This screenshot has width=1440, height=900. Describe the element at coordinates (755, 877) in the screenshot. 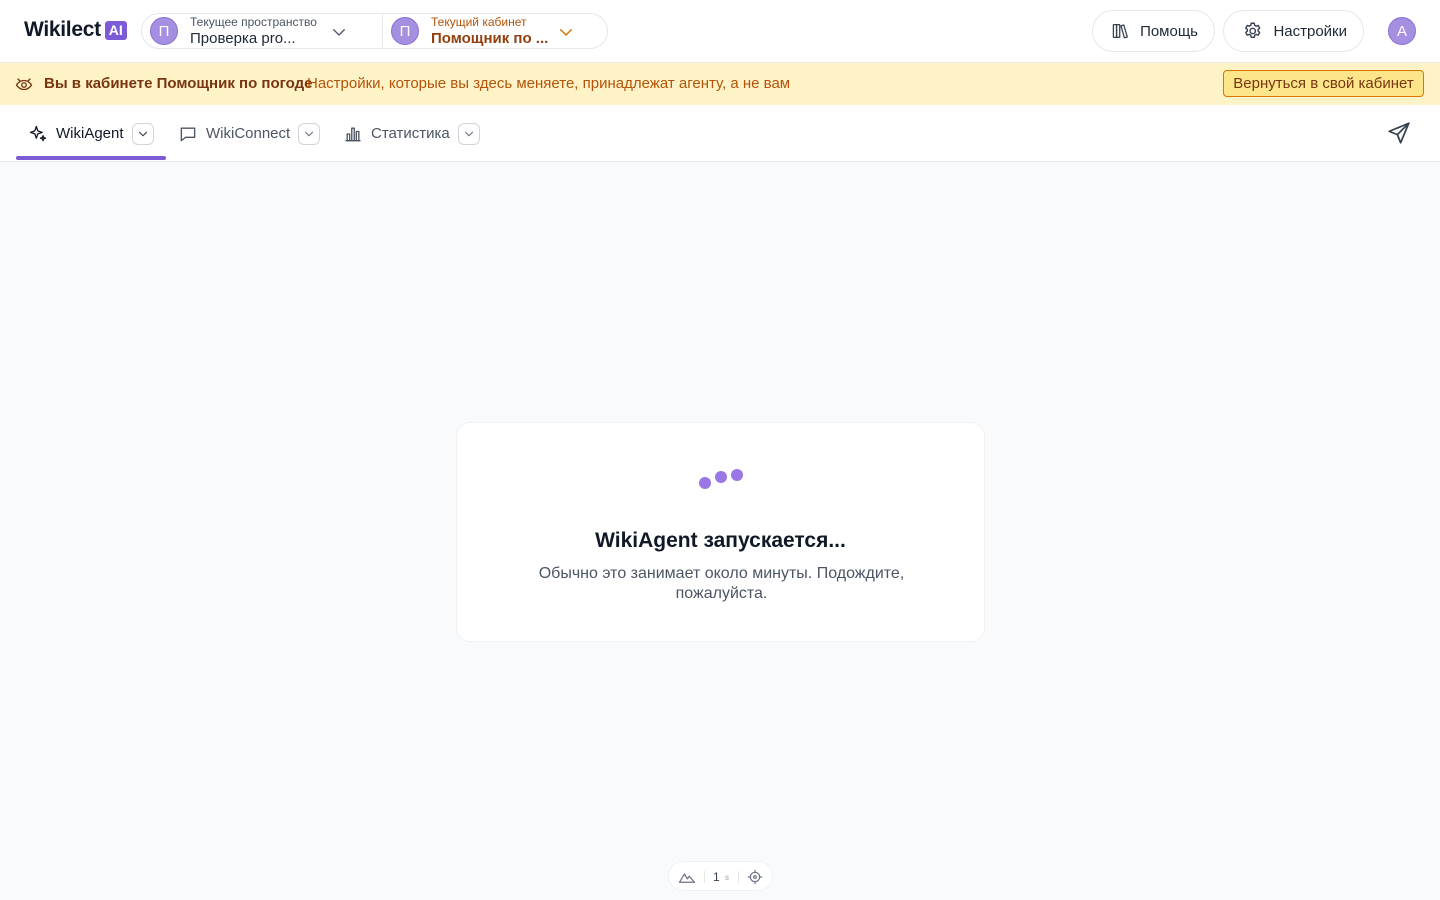

I see `crosshair-icon` at that location.